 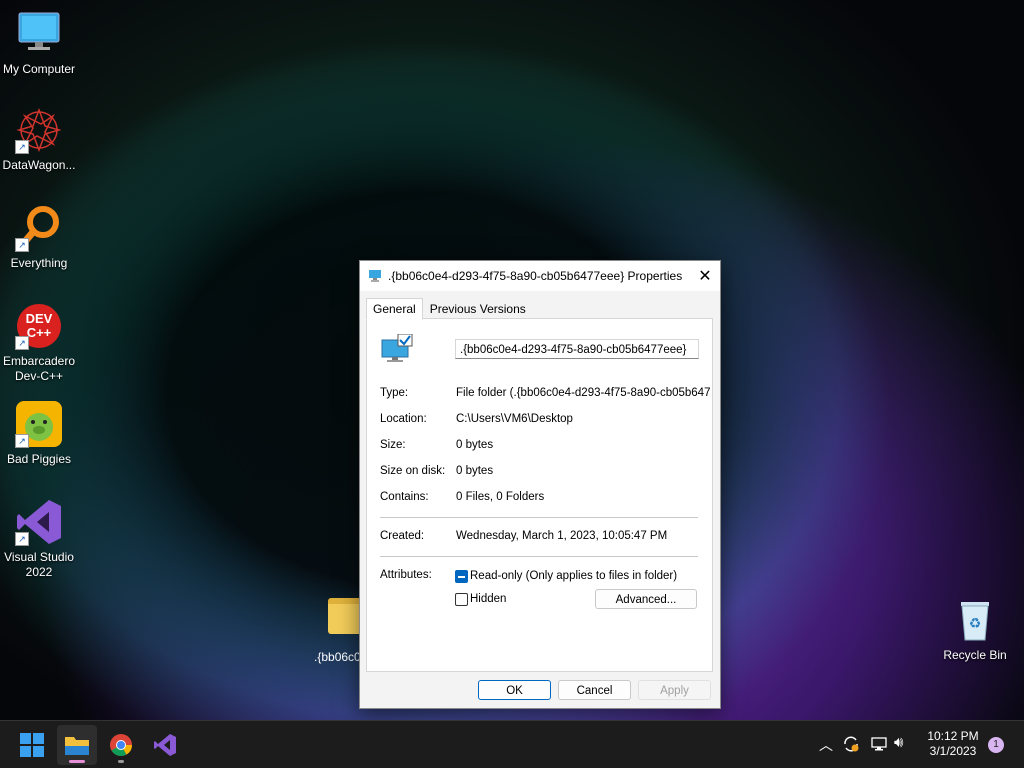 I want to click on apply-button: Apply, so click(x=674, y=690).